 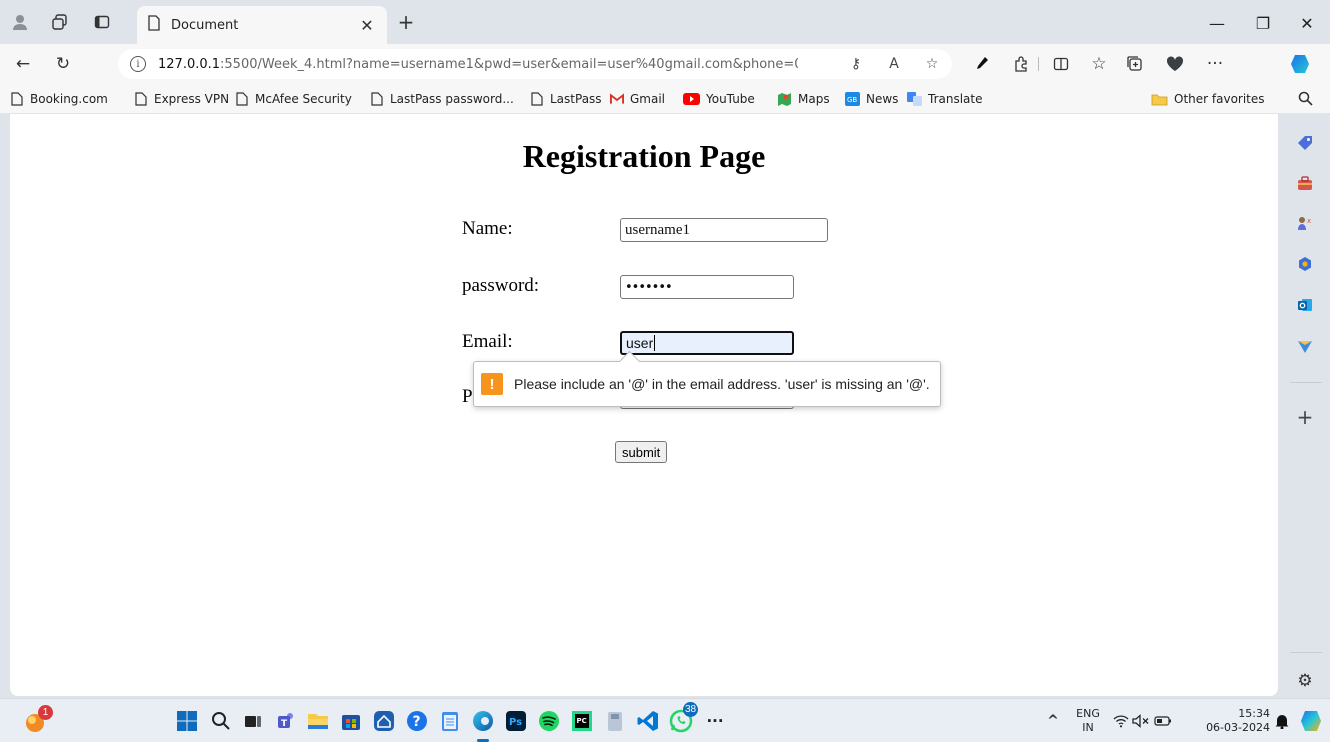 What do you see at coordinates (1088, 721) in the screenshot?
I see `language-indicator: ENG IN` at bounding box center [1088, 721].